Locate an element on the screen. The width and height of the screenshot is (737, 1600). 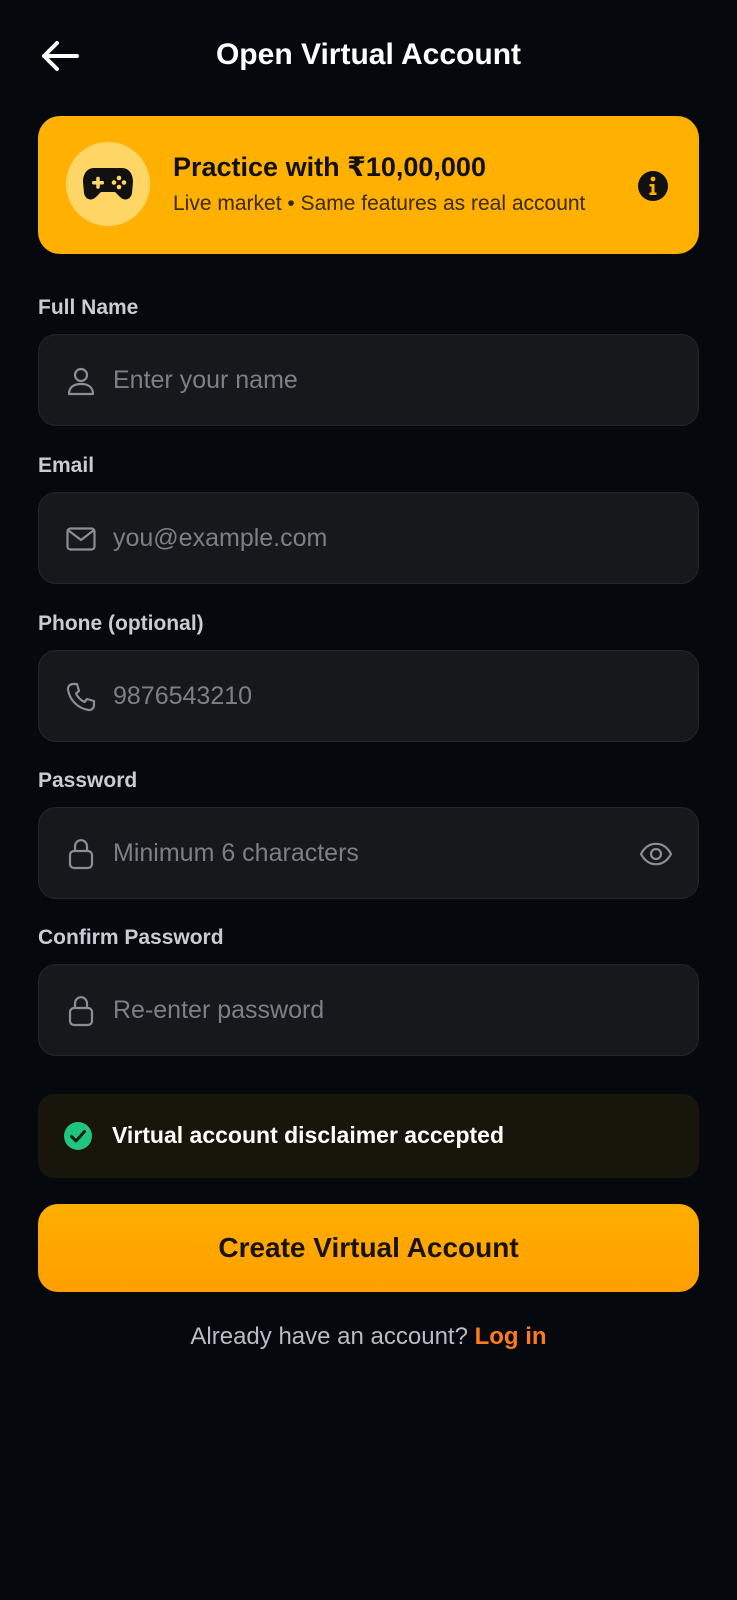
info-button is located at coordinates (653, 186).